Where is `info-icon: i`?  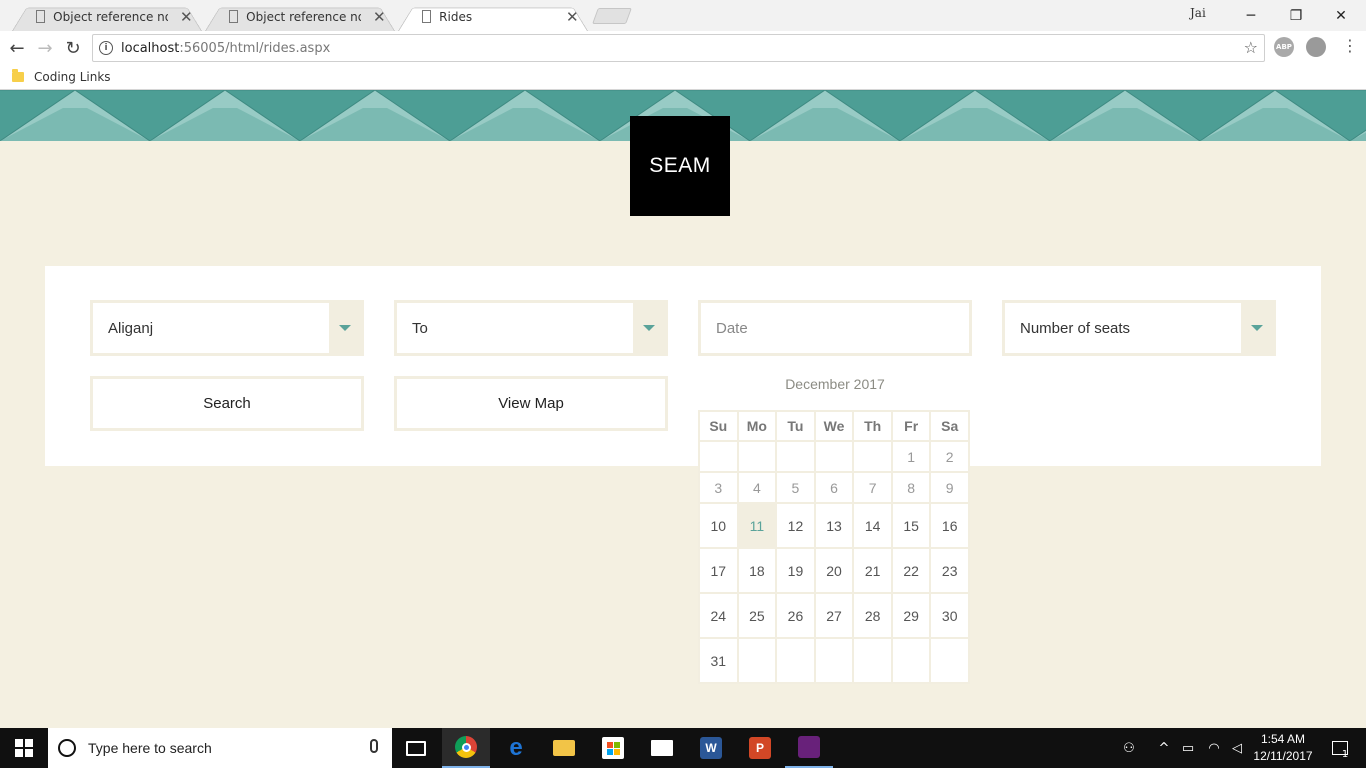 info-icon: i is located at coordinates (106, 48).